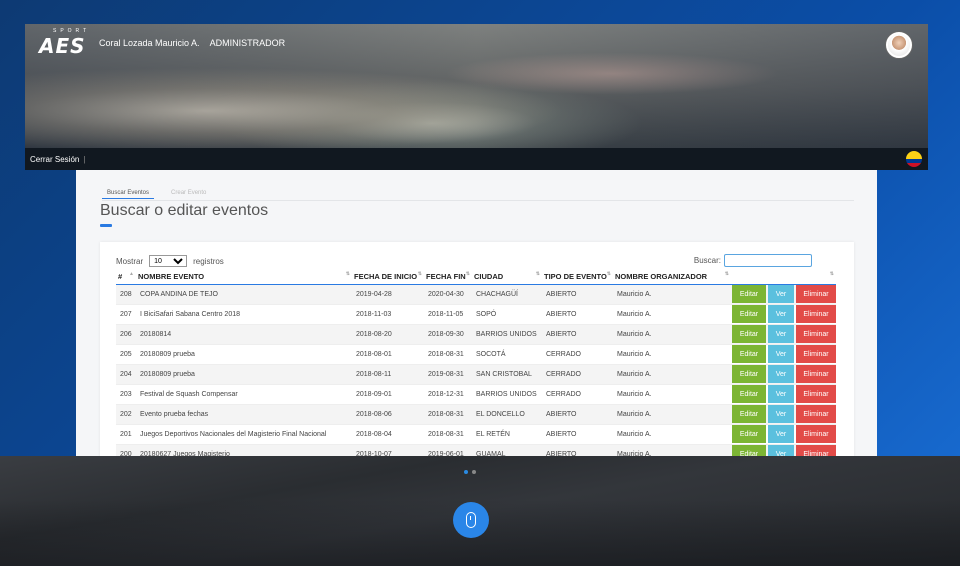  Describe the element at coordinates (196, 43) in the screenshot. I see `user-info: Coral Lozada Mauricio A. ADMINISTRADOR` at that location.